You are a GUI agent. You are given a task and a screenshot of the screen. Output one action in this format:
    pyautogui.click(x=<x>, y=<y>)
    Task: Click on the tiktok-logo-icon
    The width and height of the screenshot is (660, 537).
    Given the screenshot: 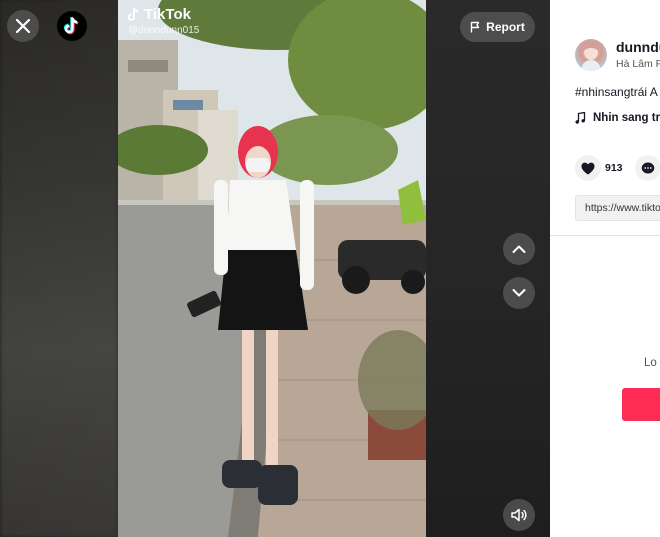 What is the action you would take?
    pyautogui.click(x=71, y=25)
    